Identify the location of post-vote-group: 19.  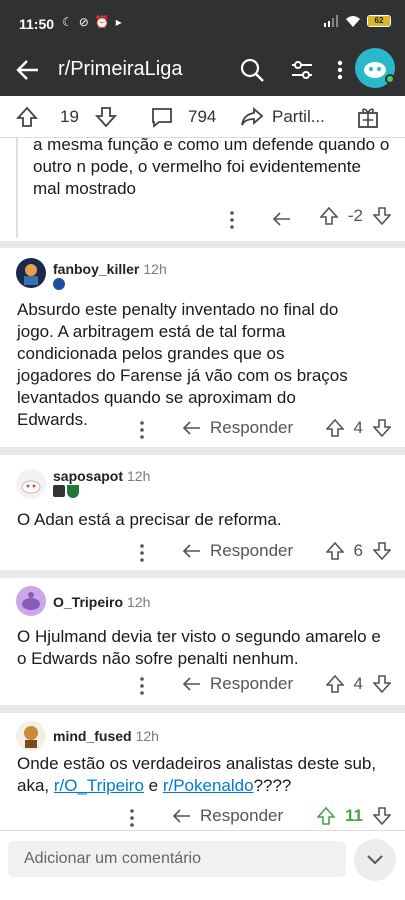
(66, 117).